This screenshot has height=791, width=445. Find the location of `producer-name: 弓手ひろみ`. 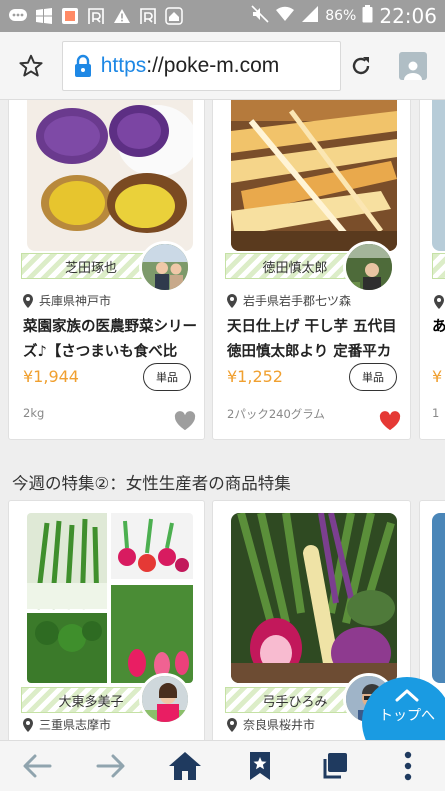

producer-name: 弓手ひろみ is located at coordinates (295, 702).